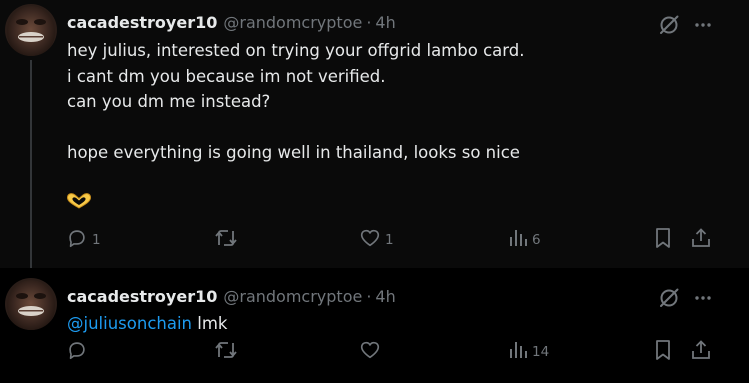 Image resolution: width=749 pixels, height=383 pixels. Describe the element at coordinates (31, 167) in the screenshot. I see `thread-connector` at that location.